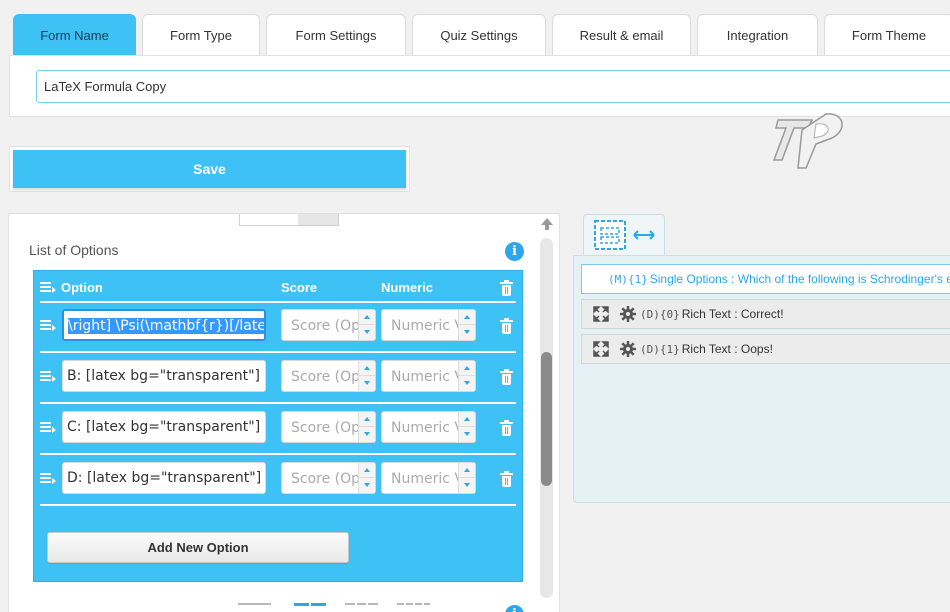 The width and height of the screenshot is (950, 612). I want to click on save-container: Save, so click(209, 169).